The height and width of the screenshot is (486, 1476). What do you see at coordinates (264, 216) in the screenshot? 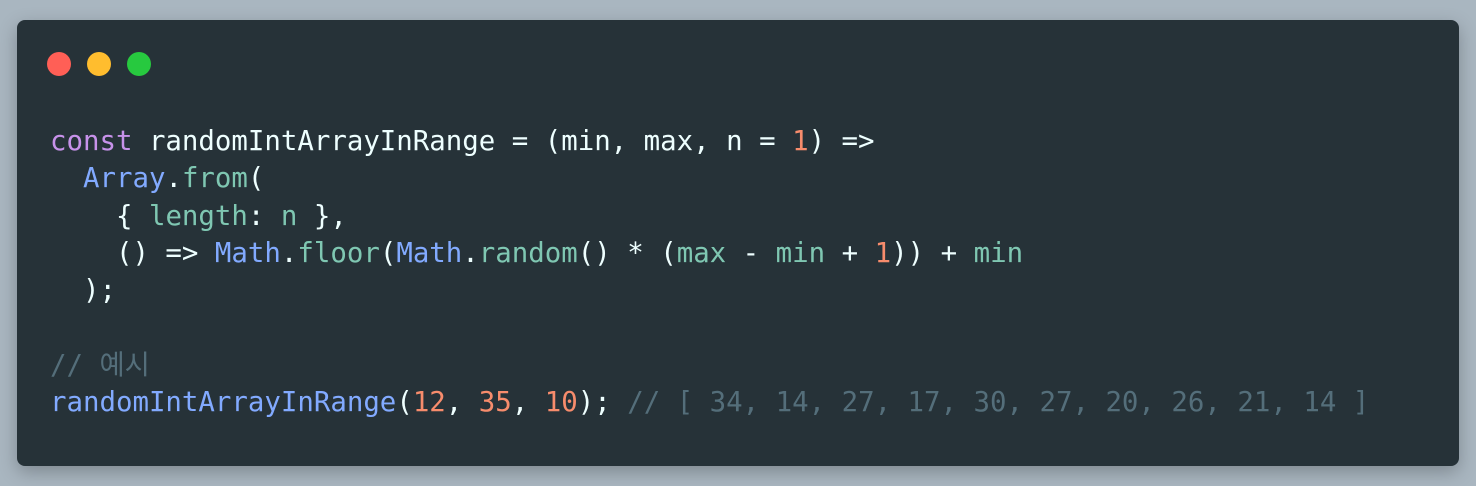
I see `code-token: :` at bounding box center [264, 216].